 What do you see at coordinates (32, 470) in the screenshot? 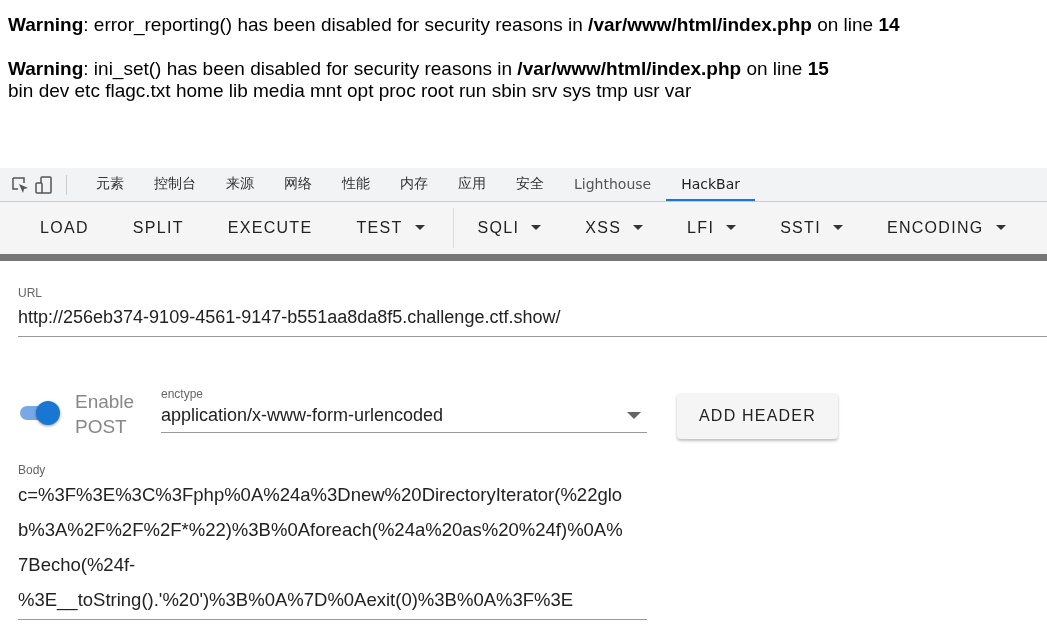
I see `field-label: Body` at bounding box center [32, 470].